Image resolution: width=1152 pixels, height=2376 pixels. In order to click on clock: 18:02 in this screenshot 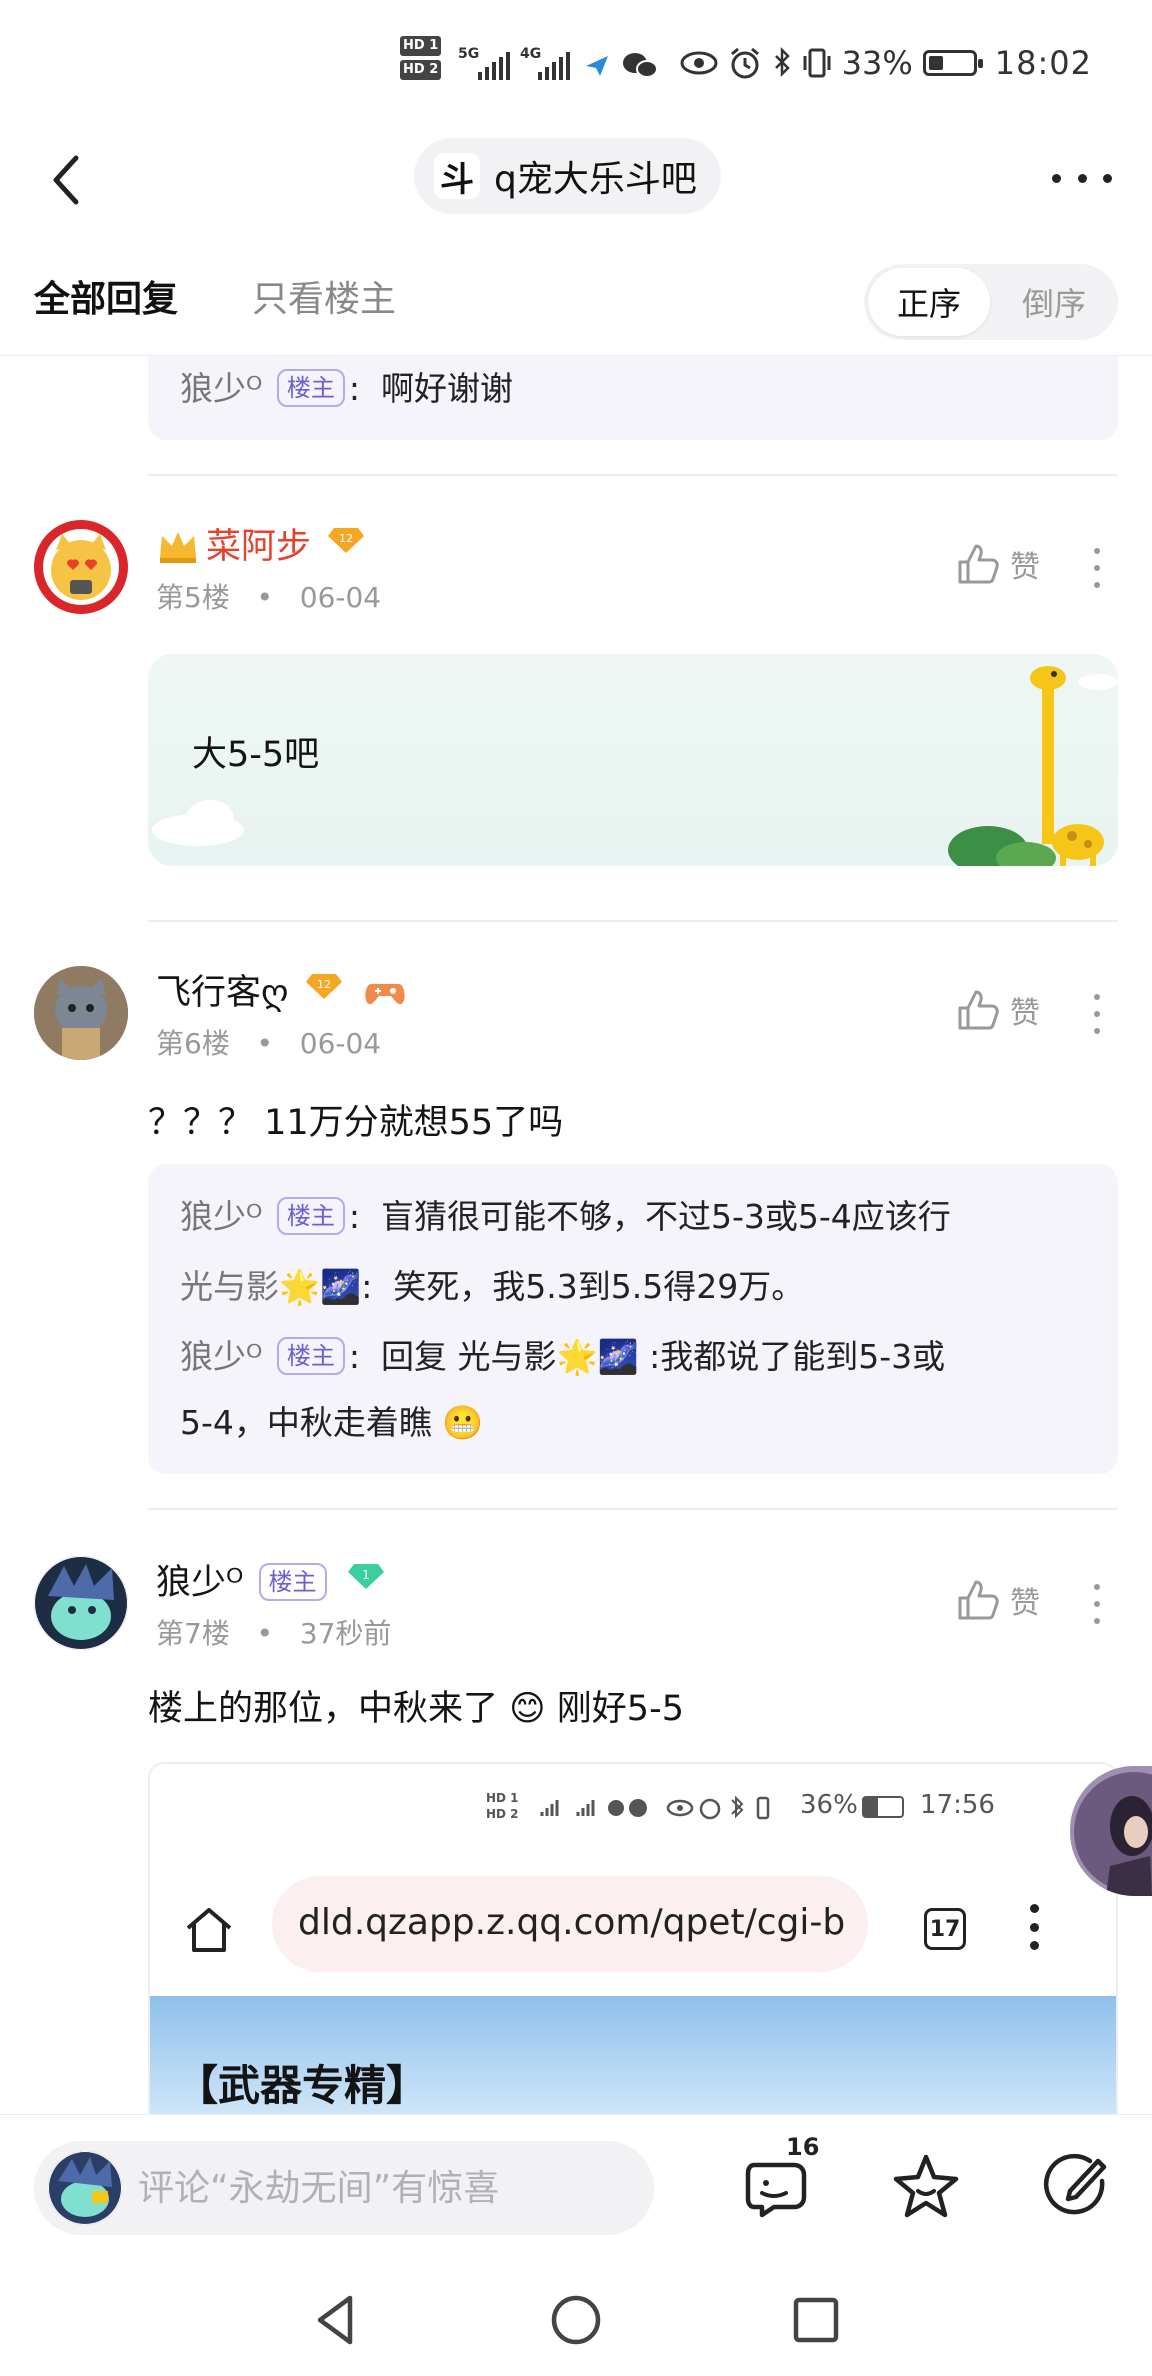, I will do `click(1043, 63)`.